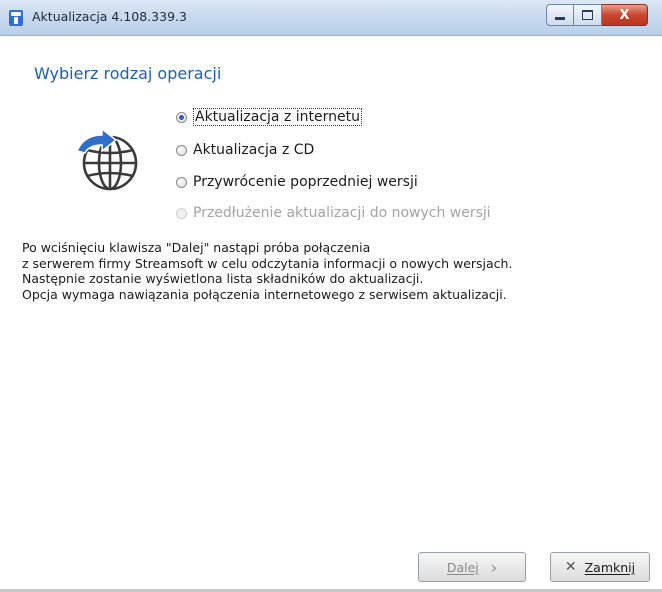 This screenshot has width=662, height=592. What do you see at coordinates (560, 18) in the screenshot?
I see `minimize-icon` at bounding box center [560, 18].